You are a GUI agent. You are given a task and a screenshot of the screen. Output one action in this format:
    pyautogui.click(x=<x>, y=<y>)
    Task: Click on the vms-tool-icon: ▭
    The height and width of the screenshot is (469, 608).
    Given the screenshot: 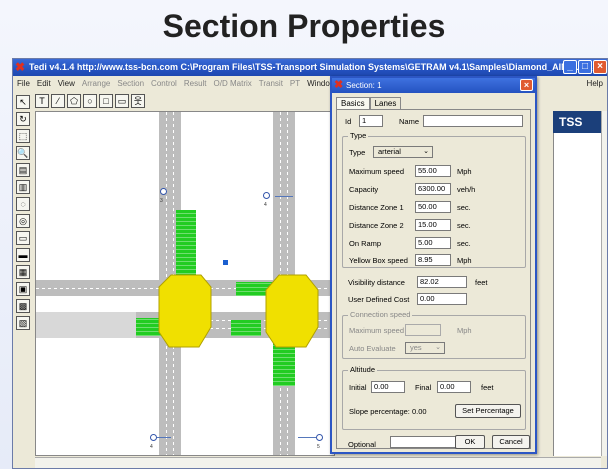 What is the action you would take?
    pyautogui.click(x=23, y=238)
    